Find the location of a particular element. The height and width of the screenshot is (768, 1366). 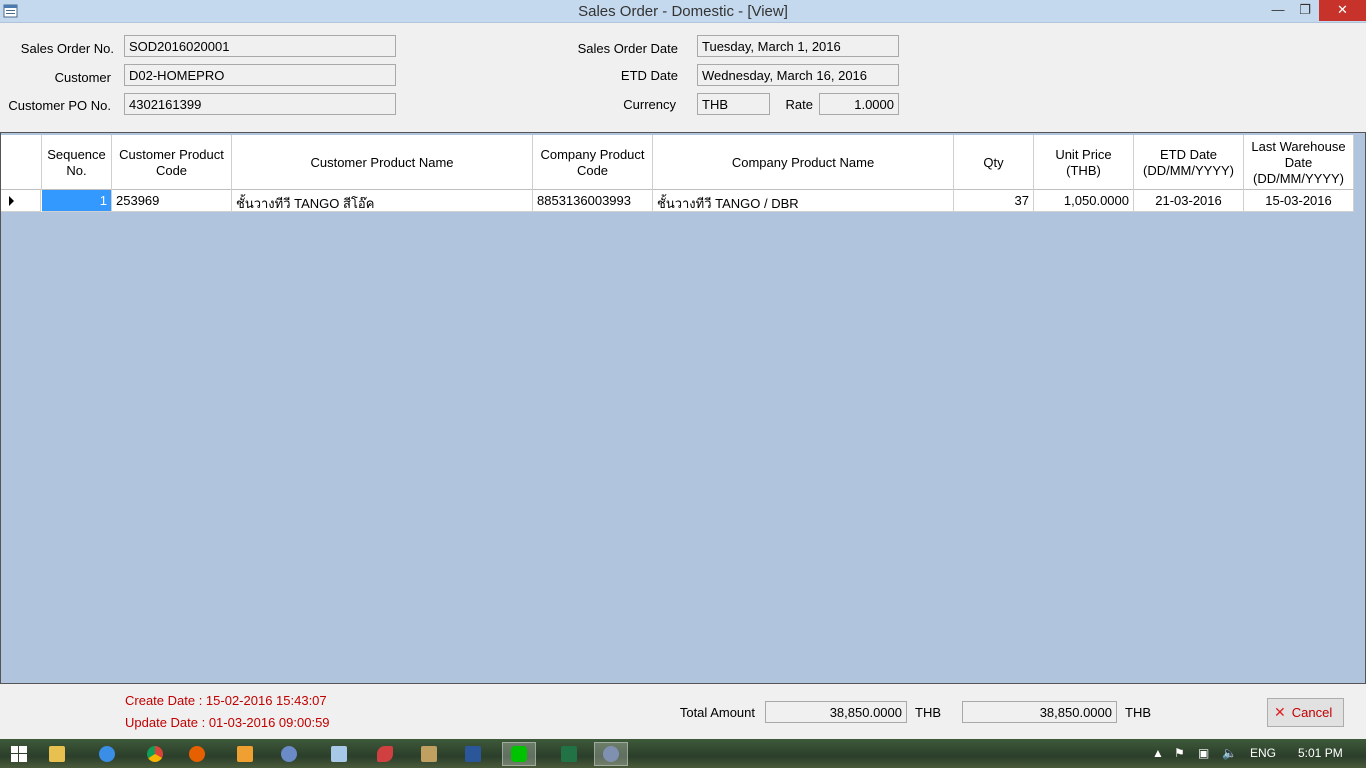

excel-icon is located at coordinates (569, 754).